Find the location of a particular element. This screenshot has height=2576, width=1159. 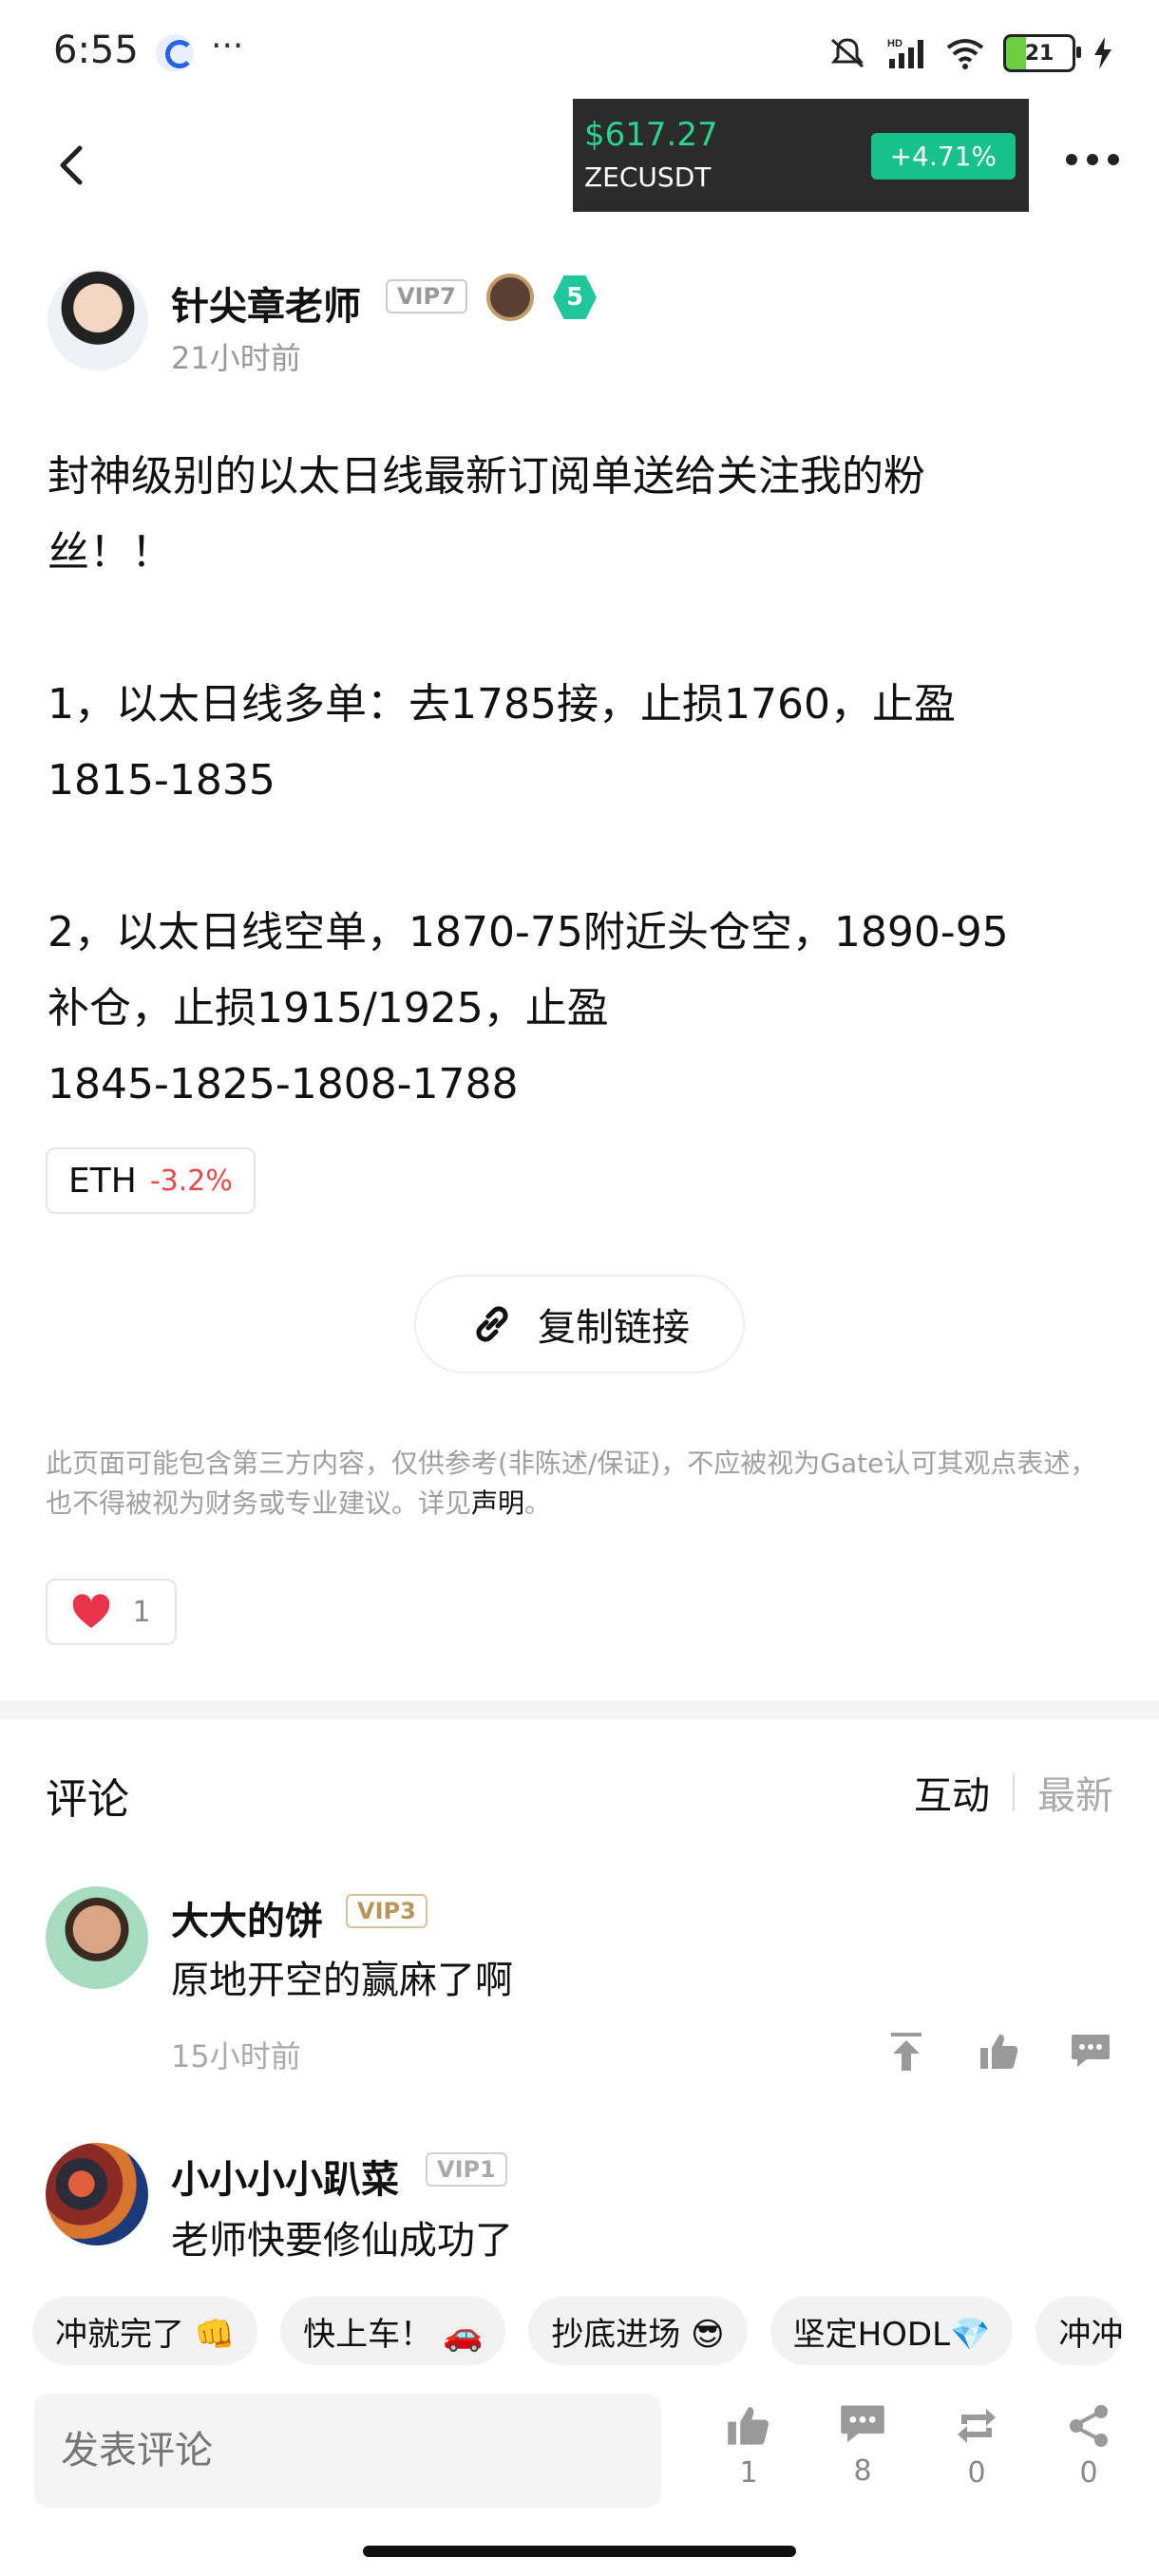

status-more-indicator: ··· is located at coordinates (227, 46).